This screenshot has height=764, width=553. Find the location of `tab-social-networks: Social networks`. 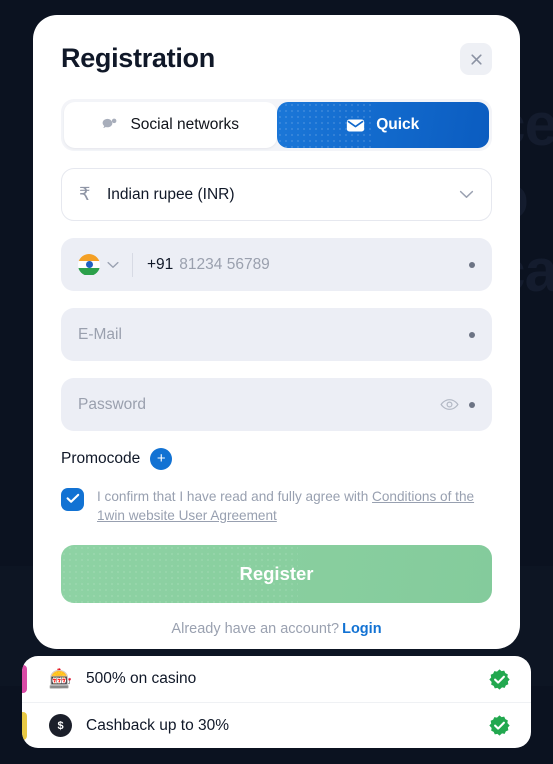

tab-social-networks: Social networks is located at coordinates (170, 125).